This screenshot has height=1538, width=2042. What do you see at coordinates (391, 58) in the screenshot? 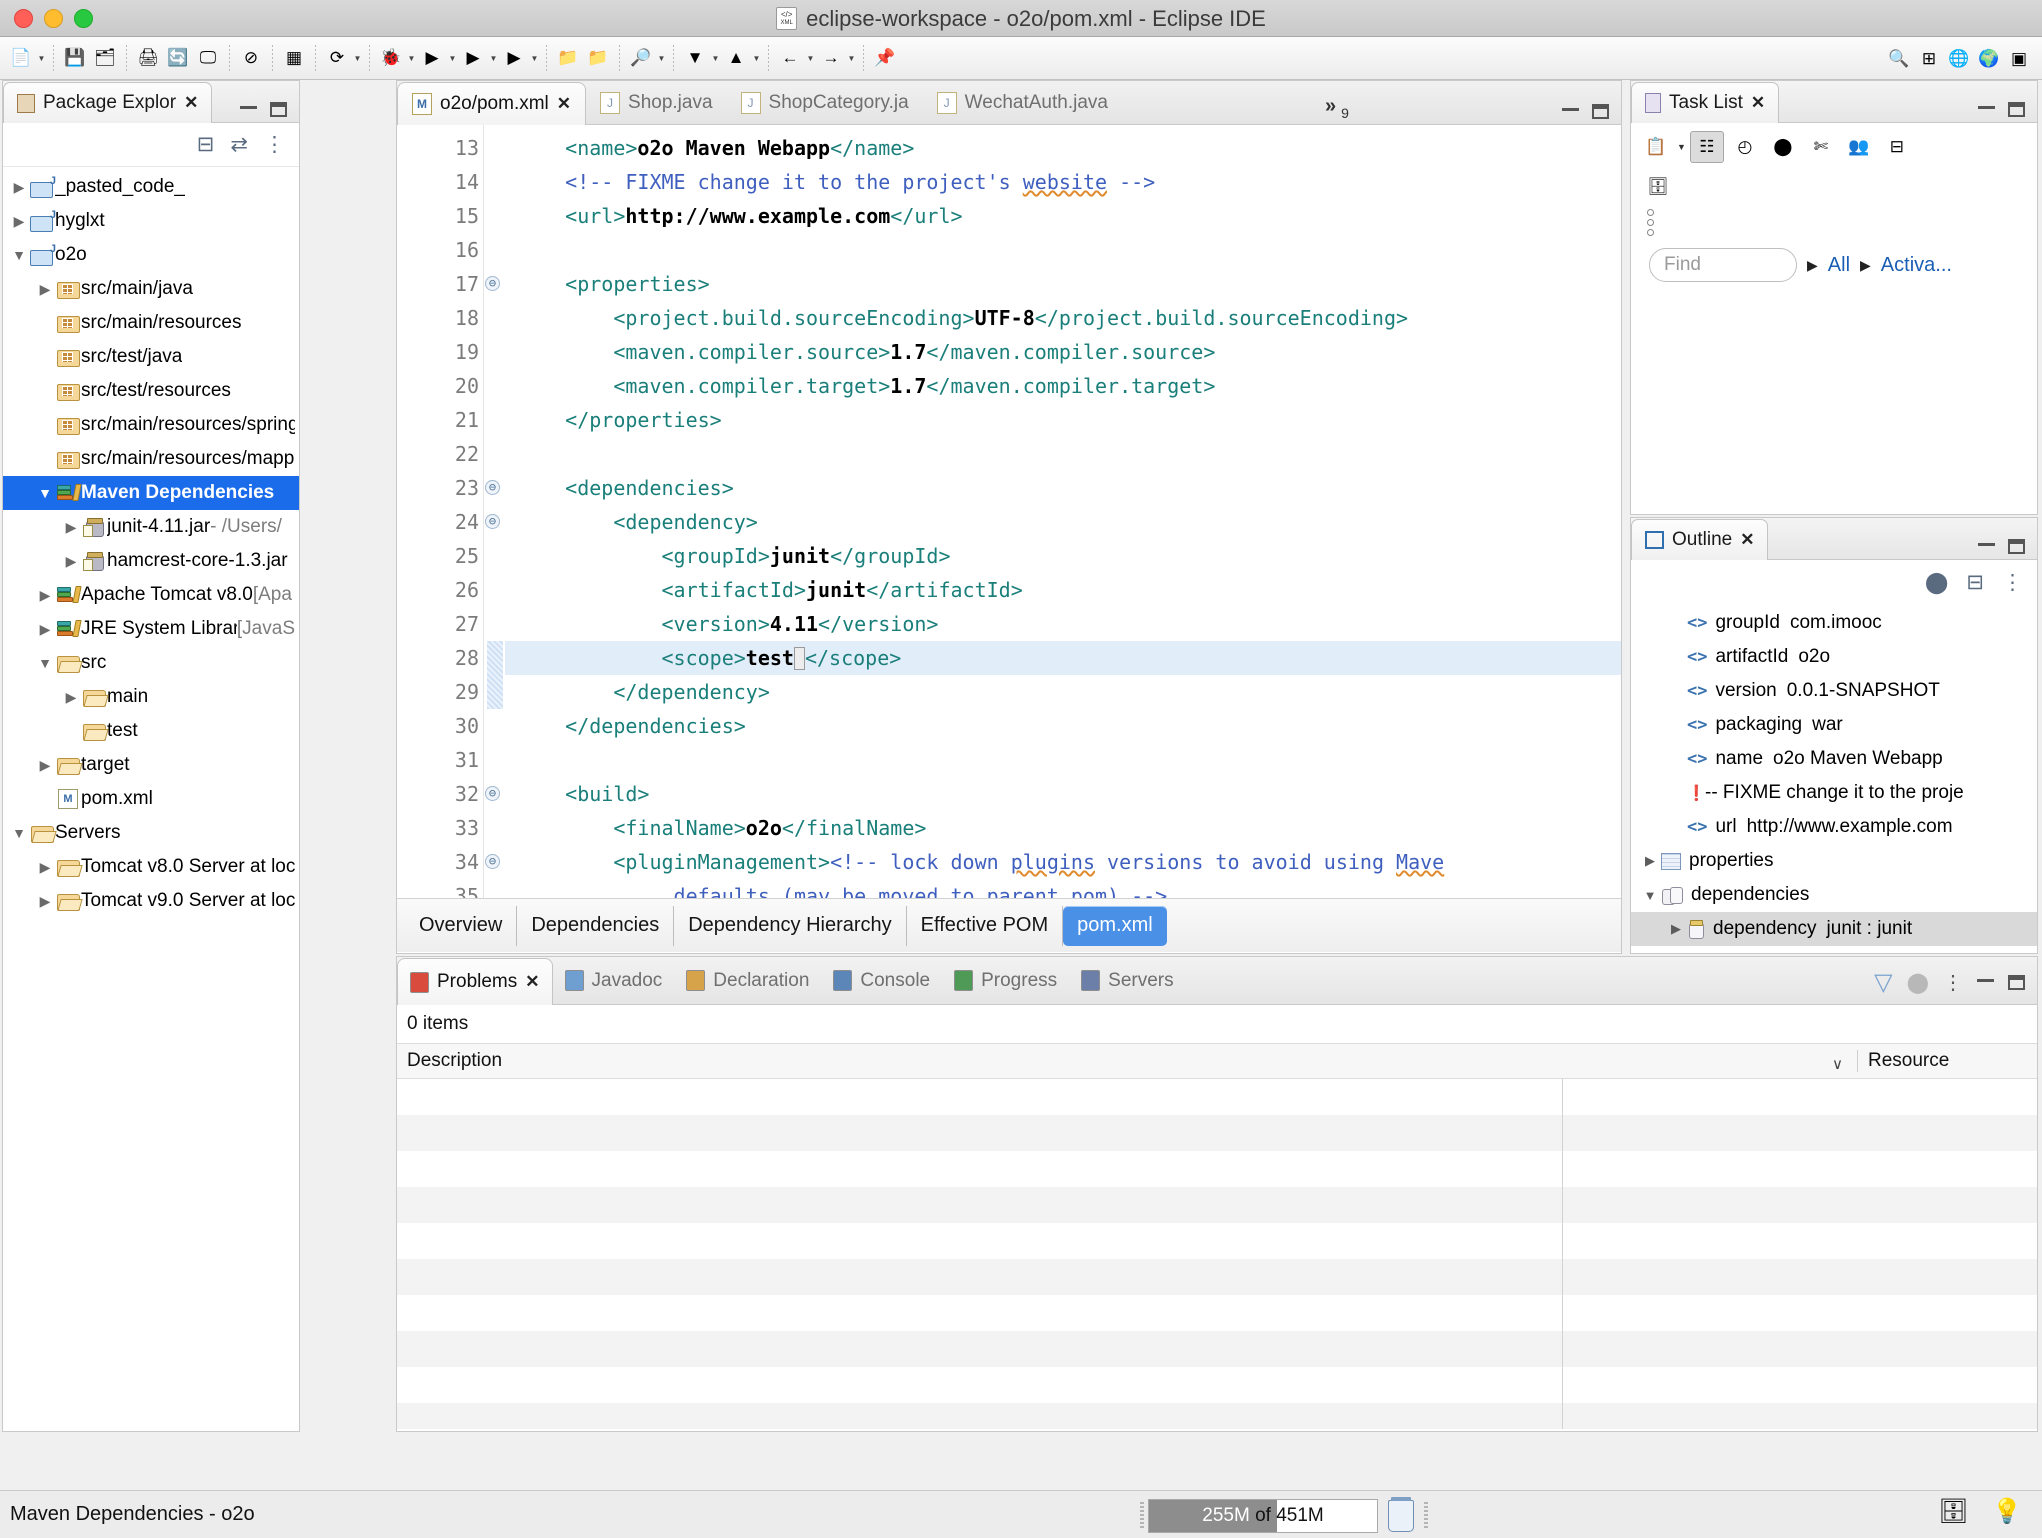
I see `debug-button: 🐞` at bounding box center [391, 58].